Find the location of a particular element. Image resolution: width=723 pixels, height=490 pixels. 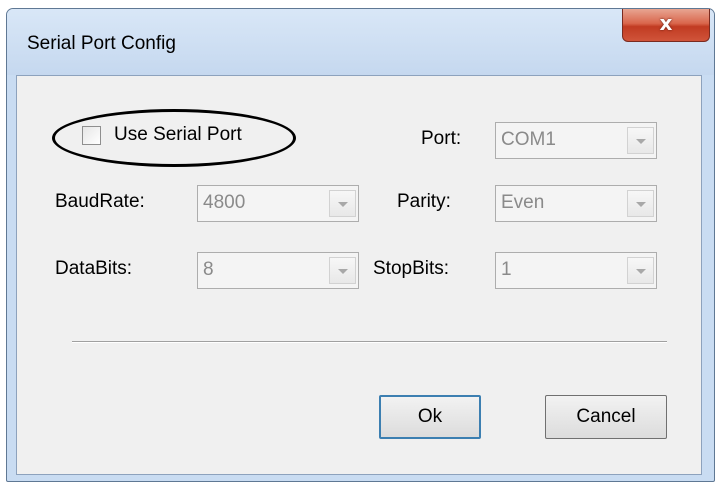

close-icon: x is located at coordinates (666, 23).